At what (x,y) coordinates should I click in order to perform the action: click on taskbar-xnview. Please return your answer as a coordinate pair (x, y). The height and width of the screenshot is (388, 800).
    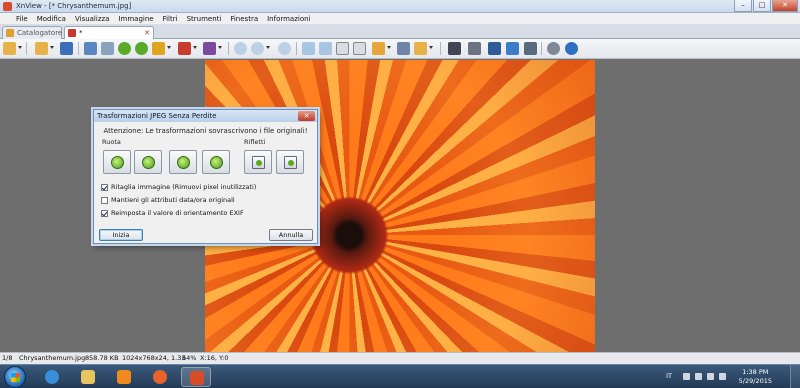
    Looking at the image, I should click on (196, 377).